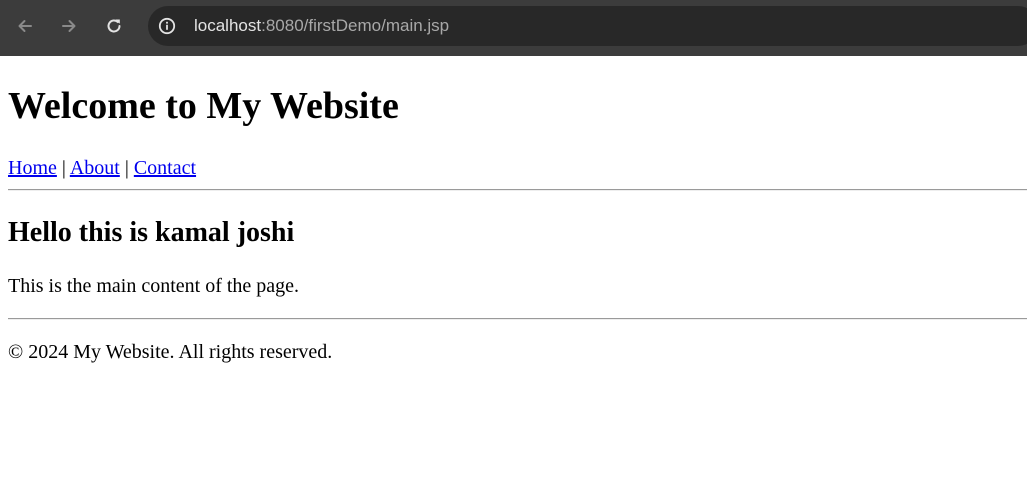 This screenshot has height=477, width=1027. I want to click on main-heading: Hello this is kamal joshi, so click(151, 232).